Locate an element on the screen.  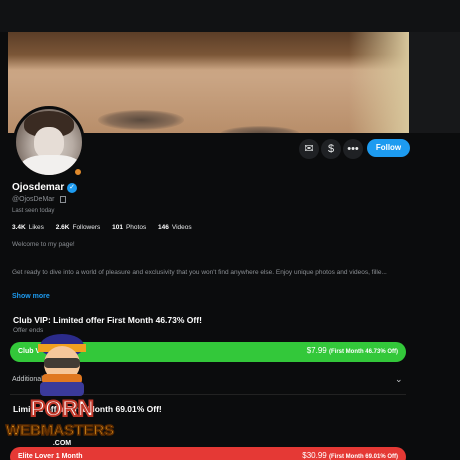
online-status-dot is located at coordinates (78, 172).